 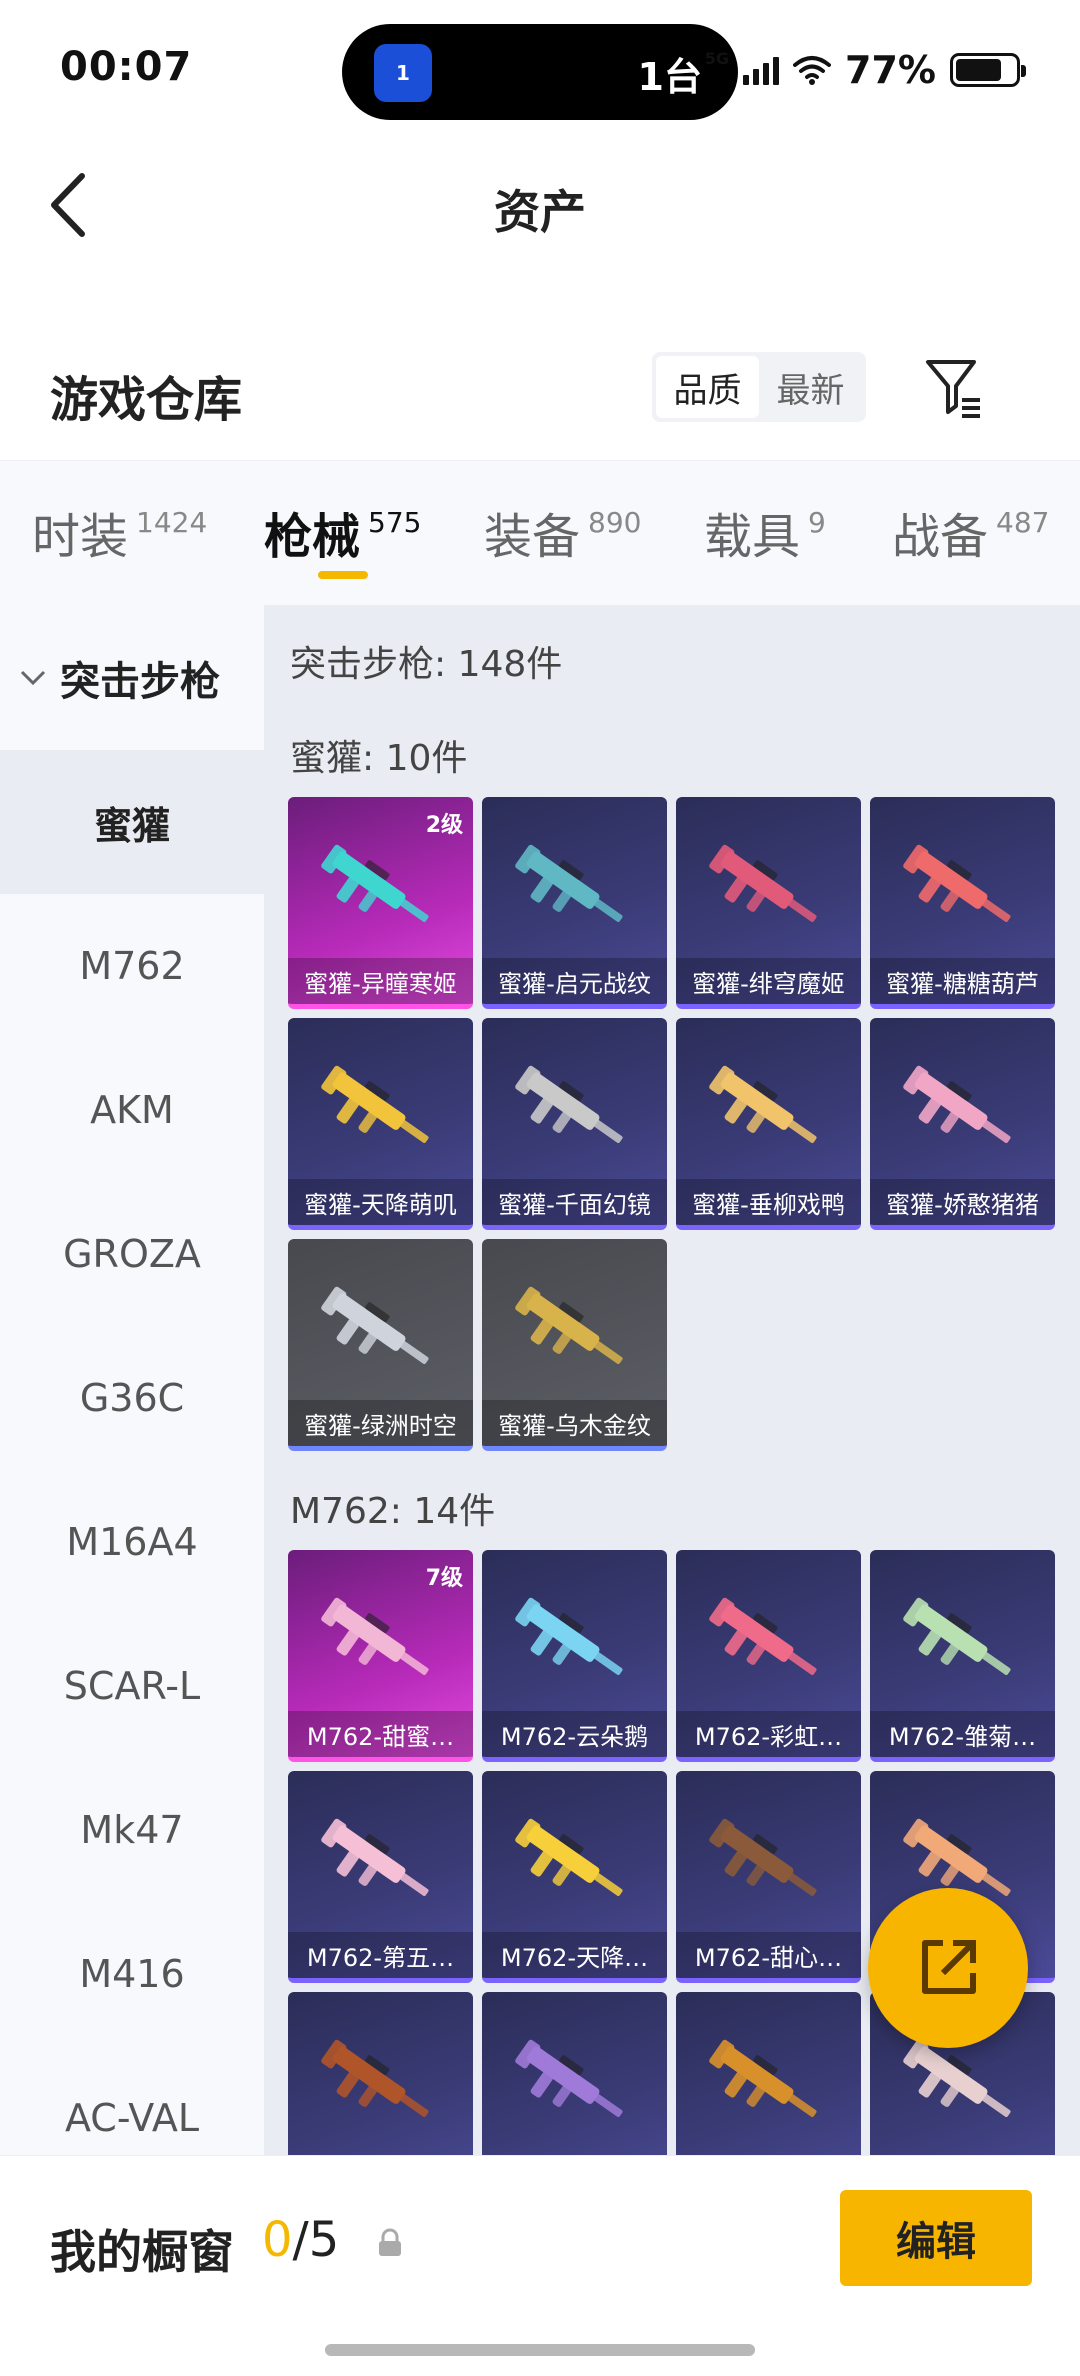 I want to click on battery-percent: 77%, so click(x=890, y=70).